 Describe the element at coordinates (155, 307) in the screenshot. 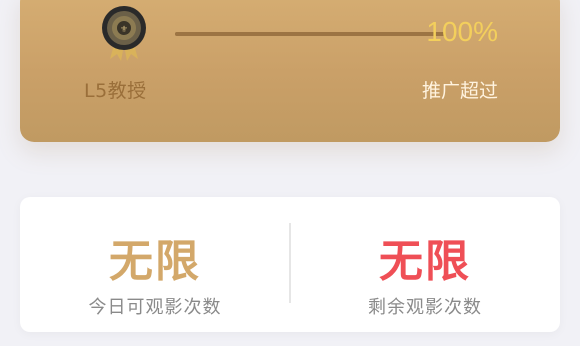

I see `stat-label: 今日可观影次数` at that location.